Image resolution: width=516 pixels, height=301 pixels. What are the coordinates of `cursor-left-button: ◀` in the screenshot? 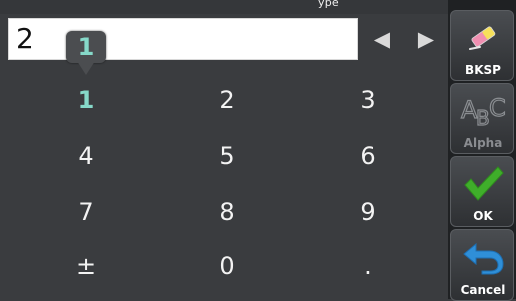 It's located at (382, 39).